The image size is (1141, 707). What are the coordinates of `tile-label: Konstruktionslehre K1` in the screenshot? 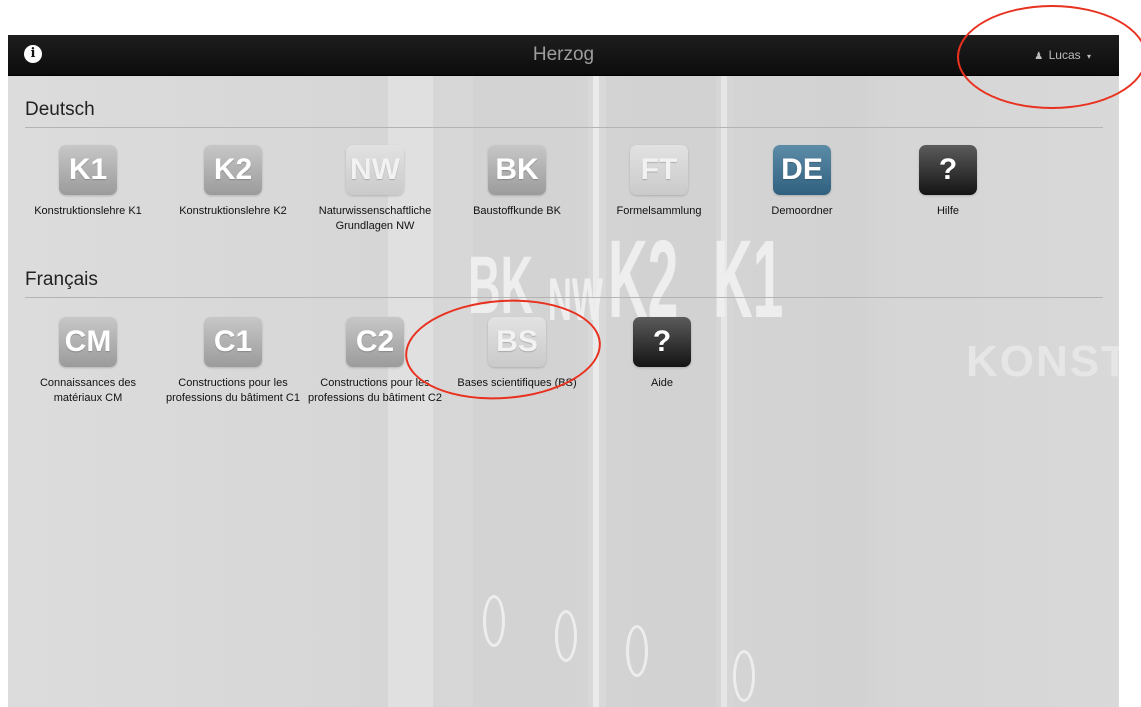 It's located at (88, 211).